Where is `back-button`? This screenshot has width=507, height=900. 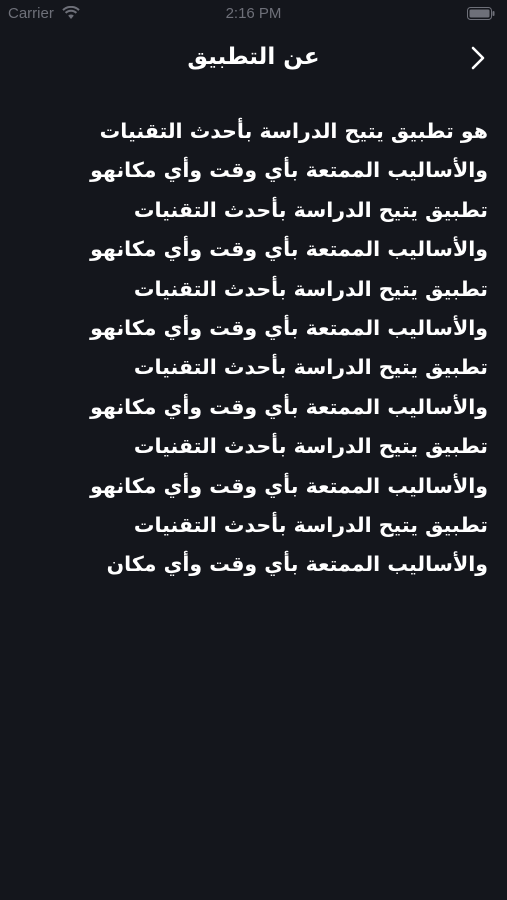 back-button is located at coordinates (478, 60).